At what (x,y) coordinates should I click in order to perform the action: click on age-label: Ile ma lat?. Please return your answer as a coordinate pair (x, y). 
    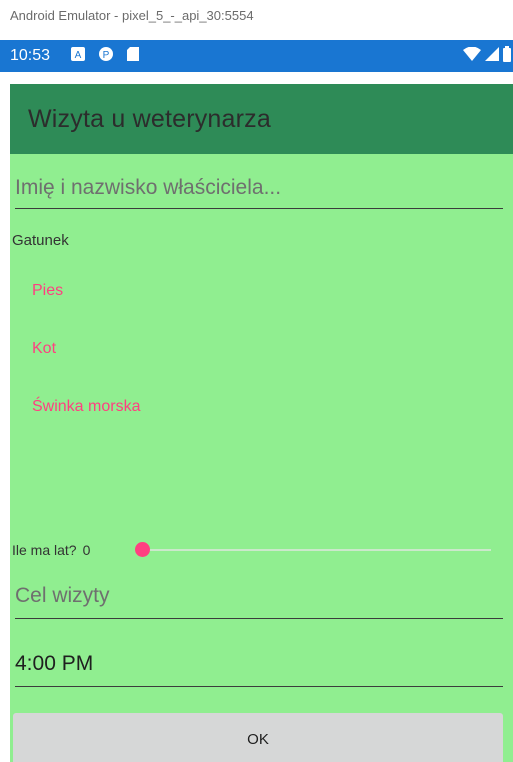
    Looking at the image, I should click on (44, 550).